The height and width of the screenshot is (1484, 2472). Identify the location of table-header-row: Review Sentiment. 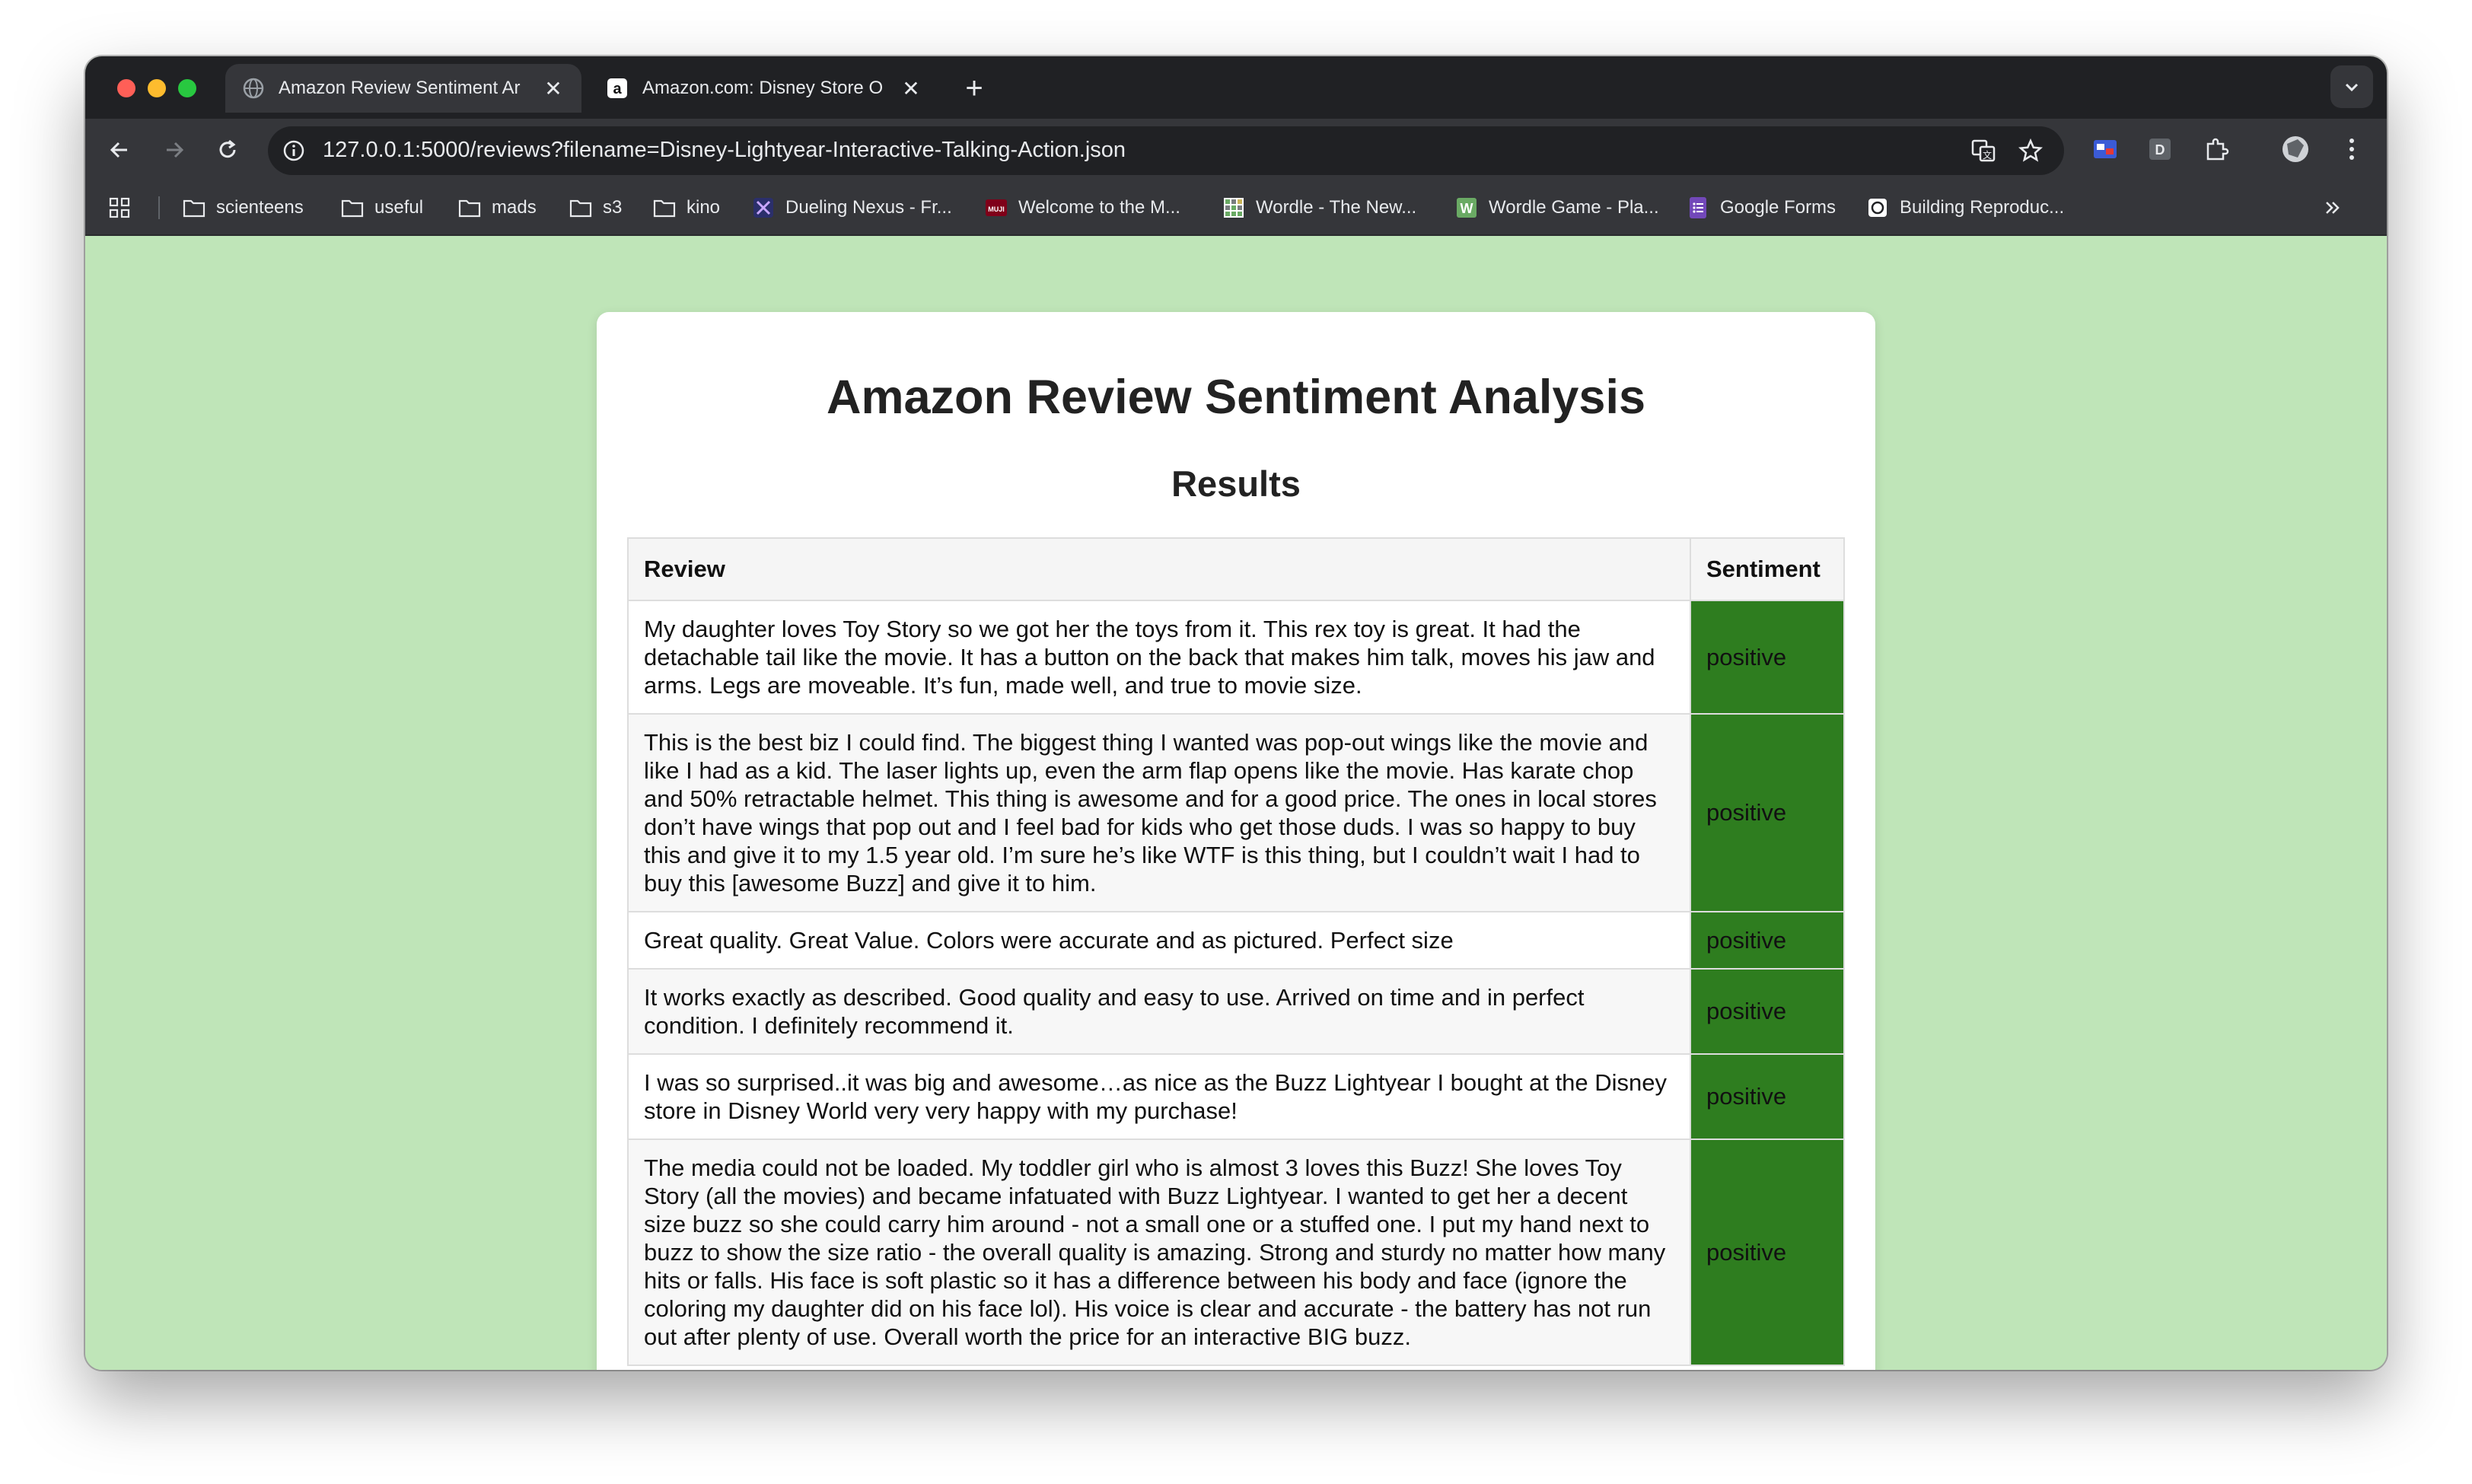
(1236, 569).